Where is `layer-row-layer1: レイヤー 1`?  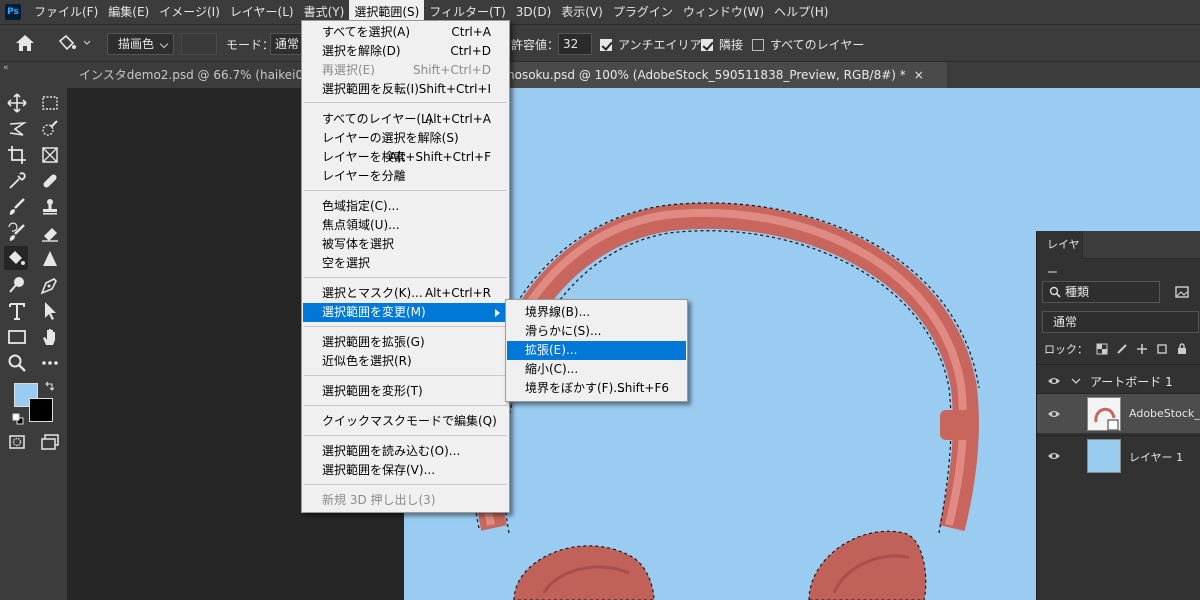 layer-row-layer1: レイヤー 1 is located at coordinates (1118, 455).